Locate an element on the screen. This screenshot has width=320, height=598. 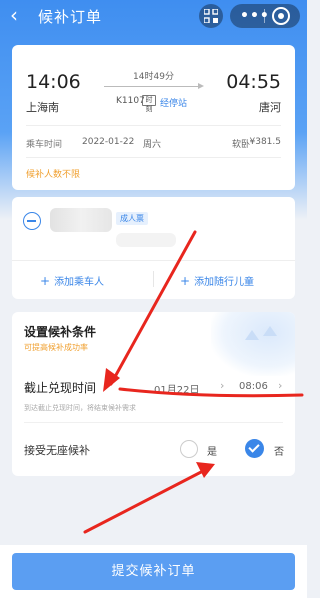
travel-date: 2022-01-22 is located at coordinates (108, 142).